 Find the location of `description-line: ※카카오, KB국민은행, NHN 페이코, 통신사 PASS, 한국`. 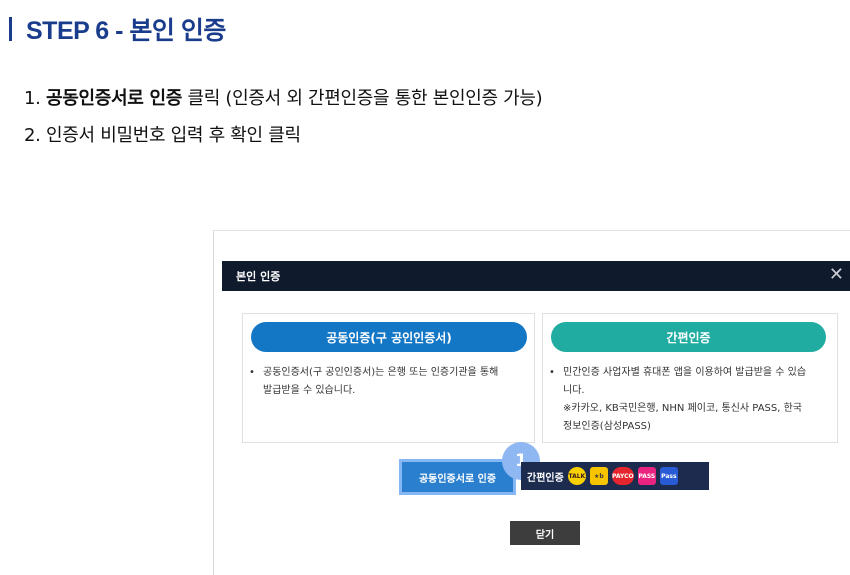

description-line: ※카카오, KB국민은행, NHN 페이코, 통신사 PASS, 한국 is located at coordinates (682, 408).